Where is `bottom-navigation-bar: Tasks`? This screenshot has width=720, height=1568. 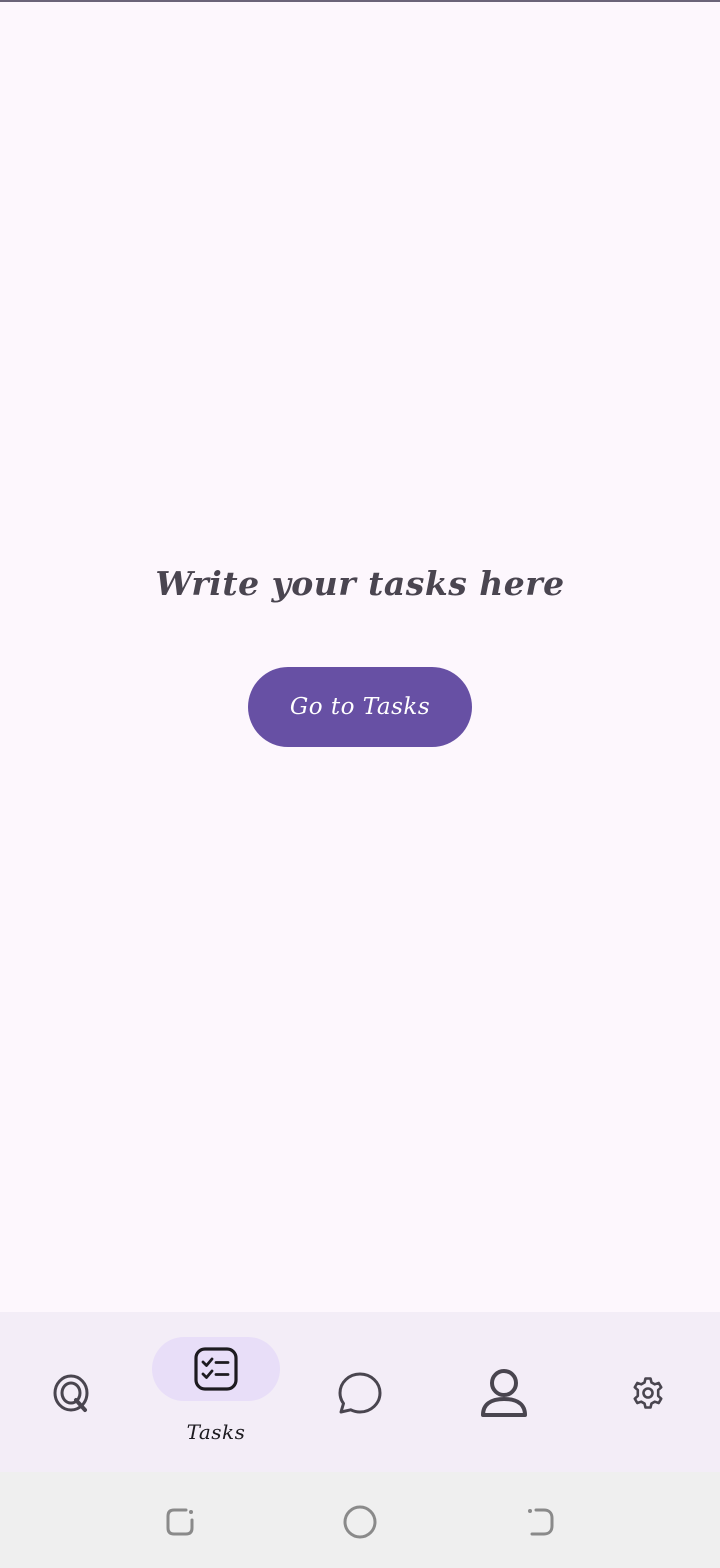 bottom-navigation-bar: Tasks is located at coordinates (360, 1392).